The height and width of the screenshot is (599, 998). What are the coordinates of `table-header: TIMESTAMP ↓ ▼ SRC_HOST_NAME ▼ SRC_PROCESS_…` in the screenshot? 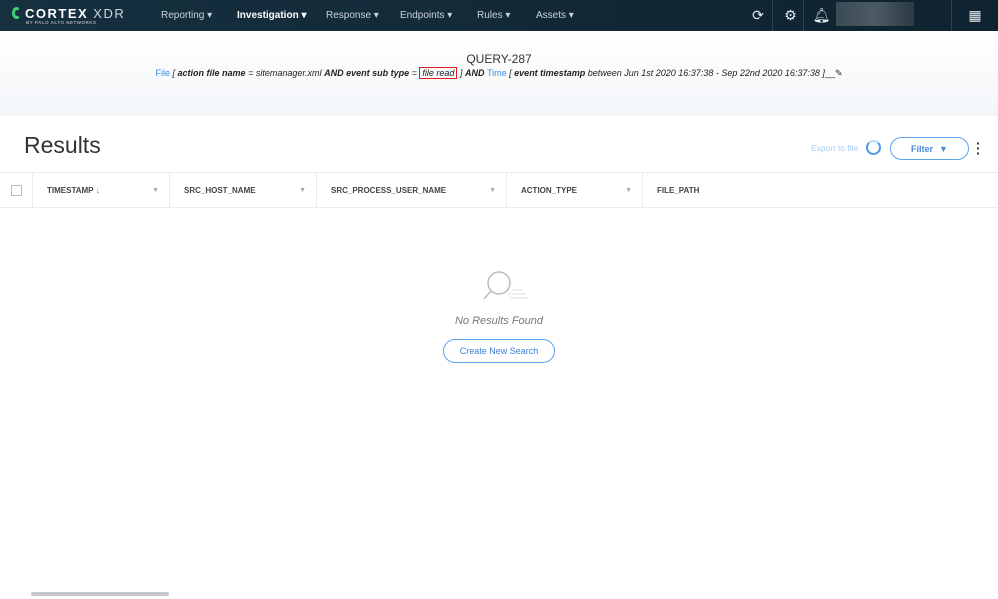 It's located at (499, 190).